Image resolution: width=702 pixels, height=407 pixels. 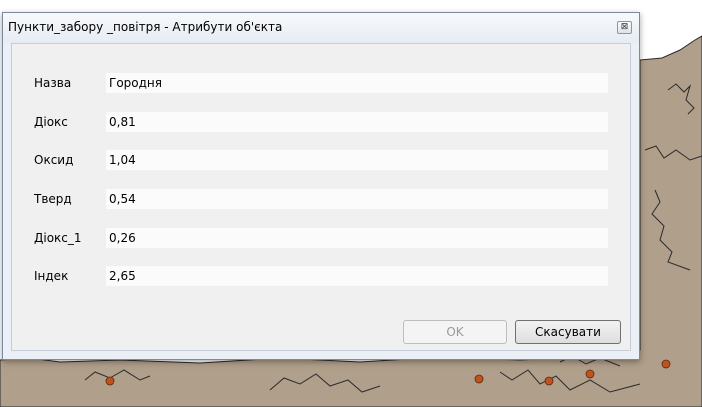 I want to click on close-button: ⊠, so click(x=624, y=27).